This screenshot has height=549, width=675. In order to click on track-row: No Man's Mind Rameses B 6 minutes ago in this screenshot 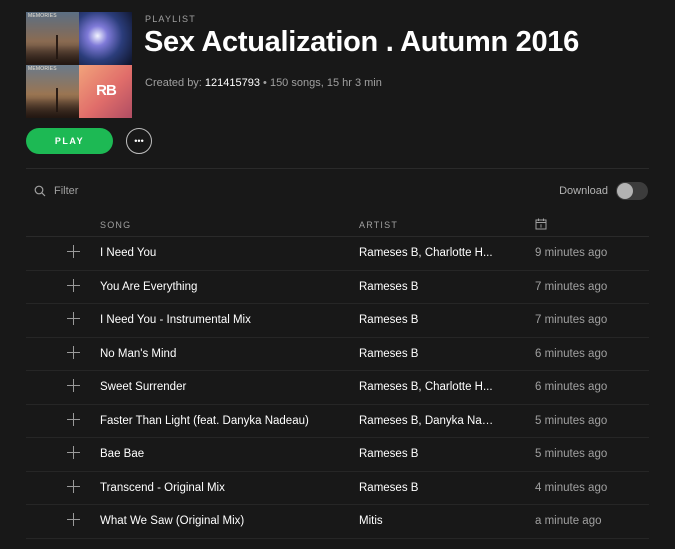, I will do `click(337, 354)`.